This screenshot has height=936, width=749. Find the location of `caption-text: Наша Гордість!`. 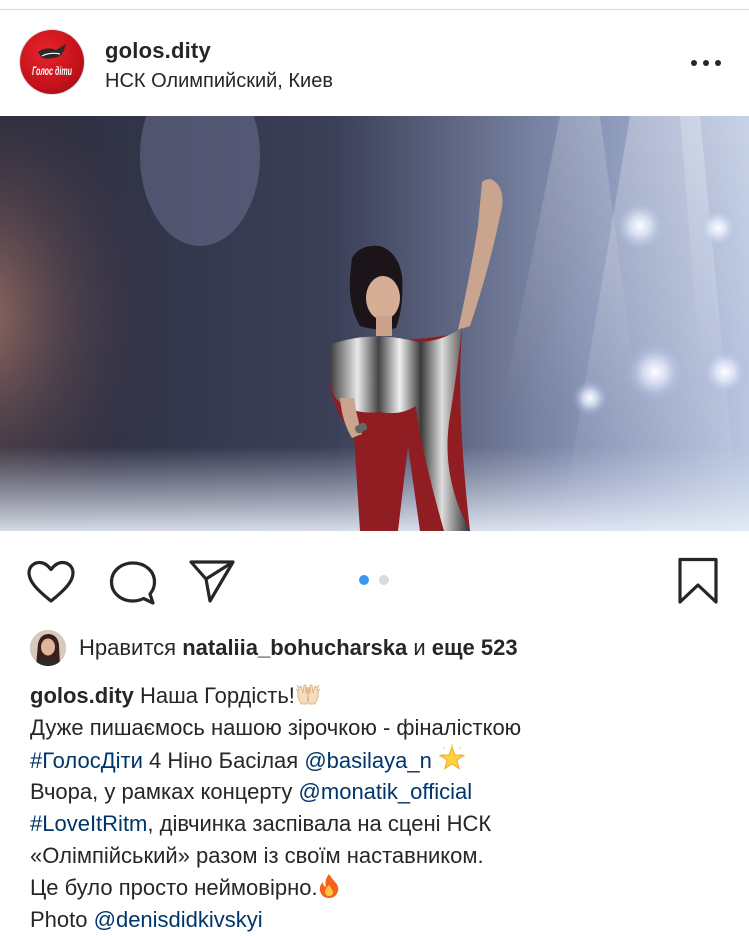

caption-text: Наша Гордість! is located at coordinates (217, 695).